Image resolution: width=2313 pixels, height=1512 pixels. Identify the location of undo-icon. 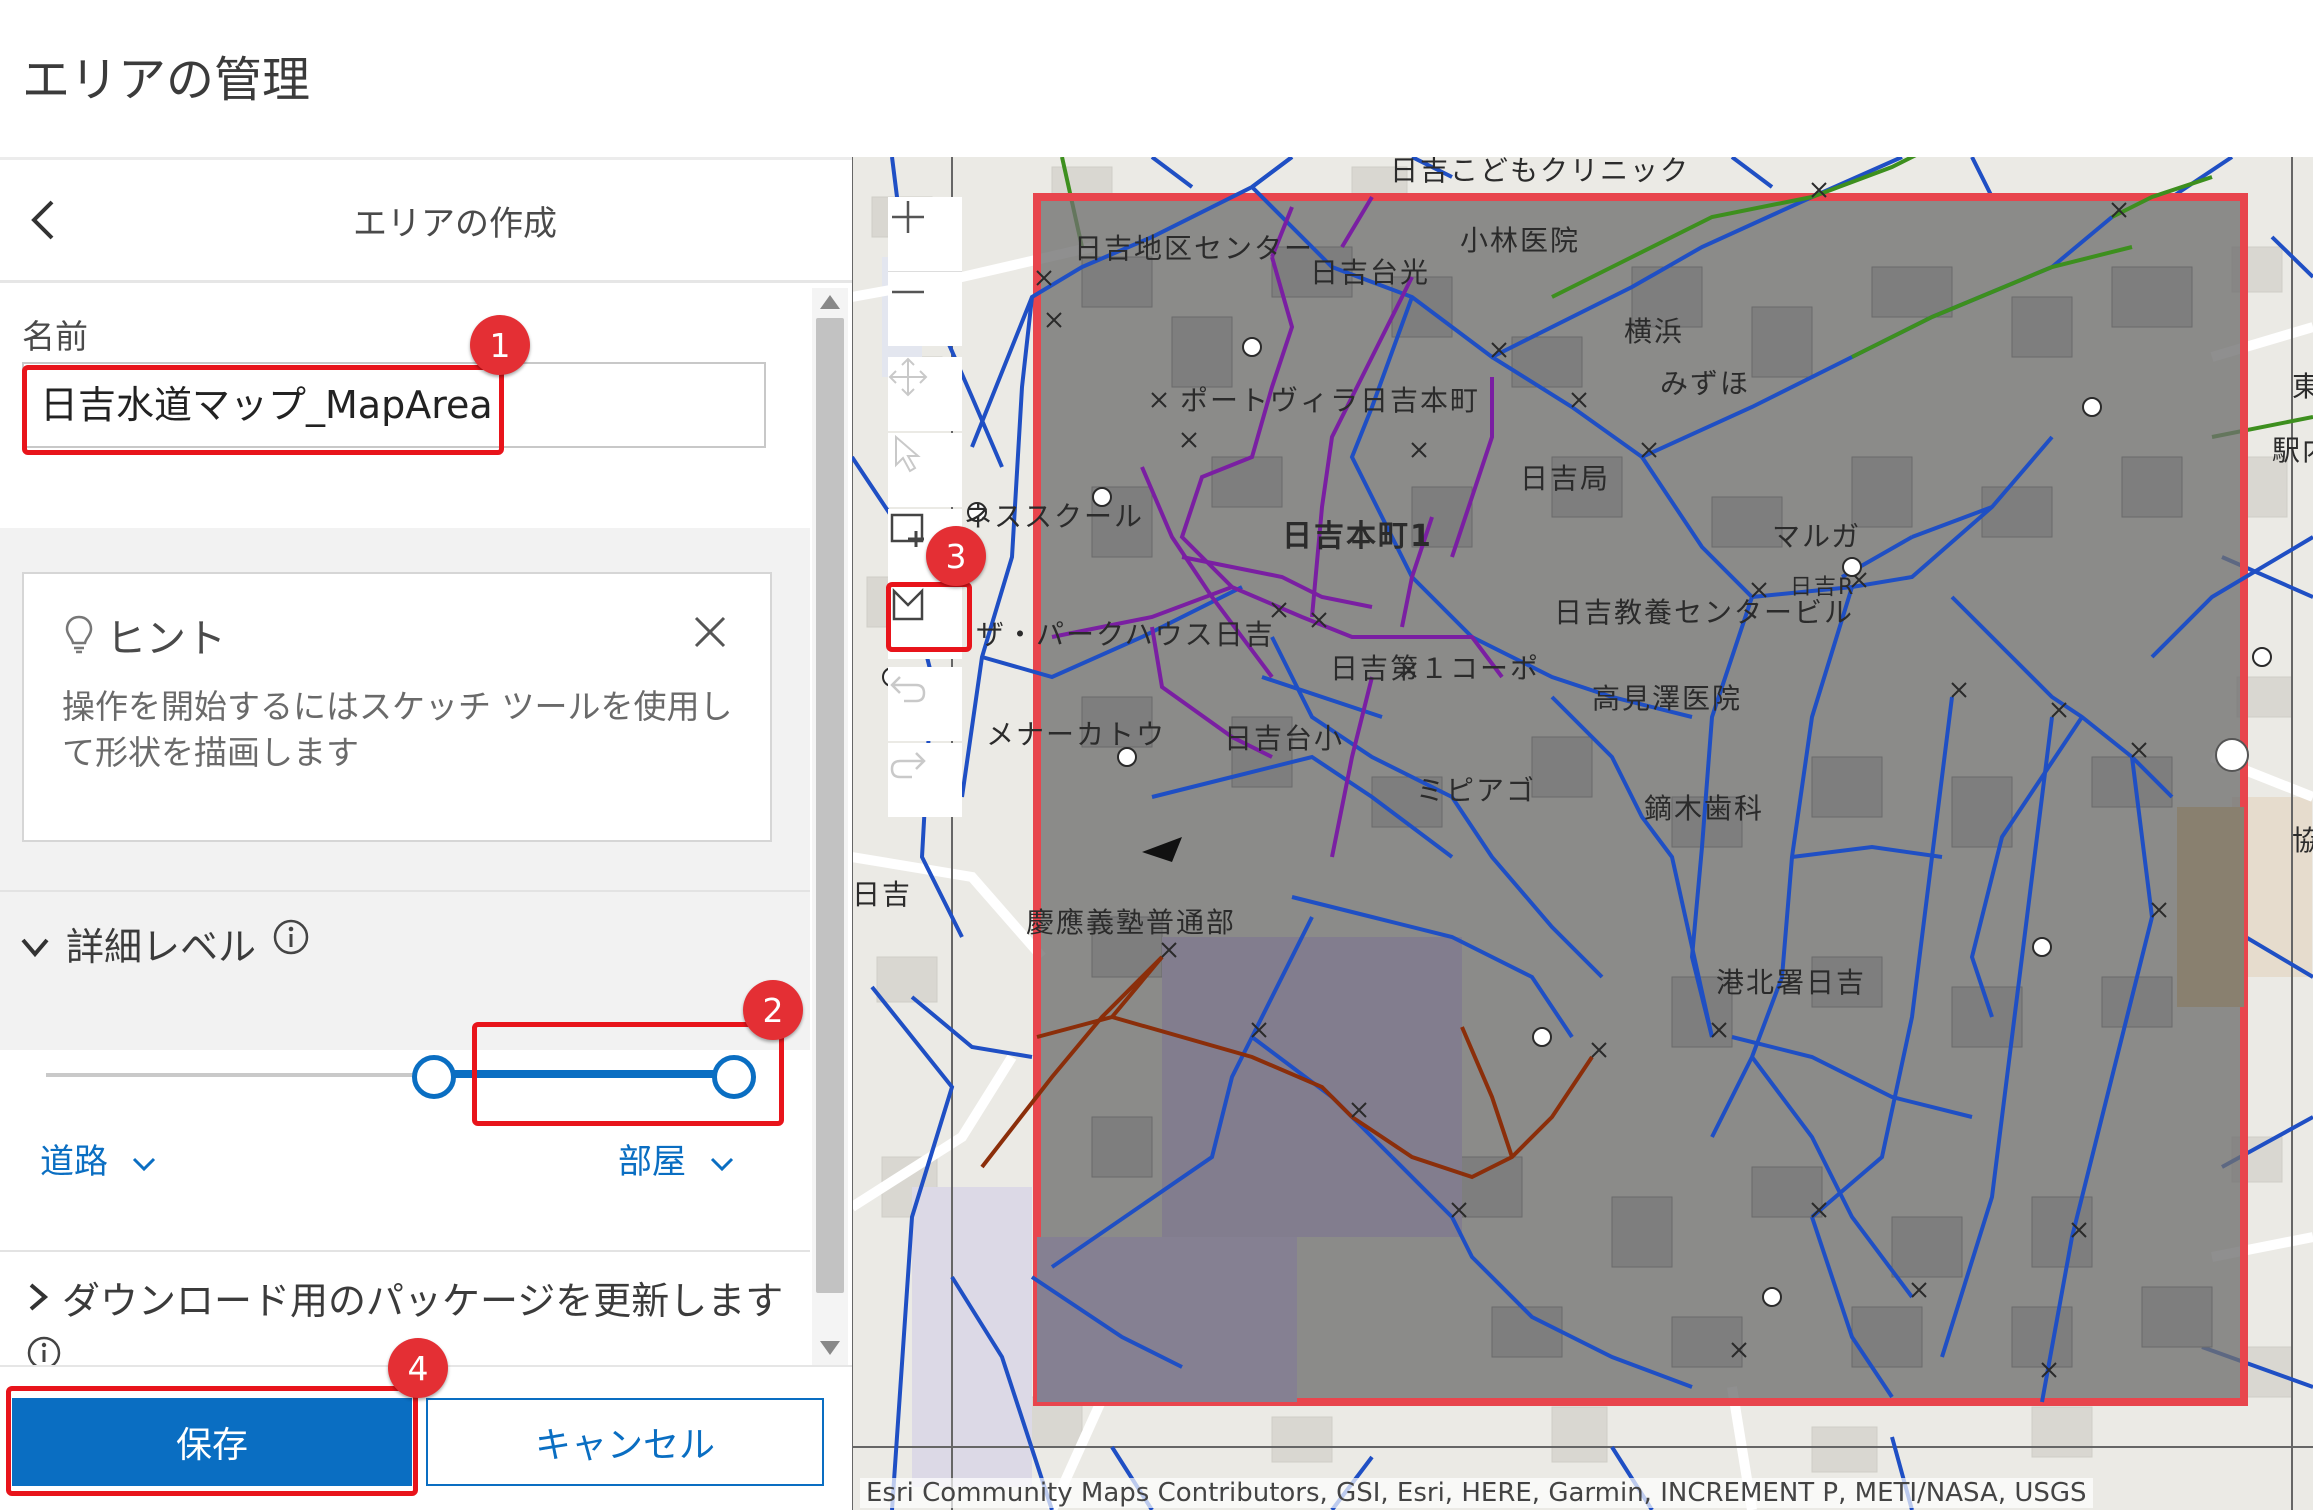
(908, 689).